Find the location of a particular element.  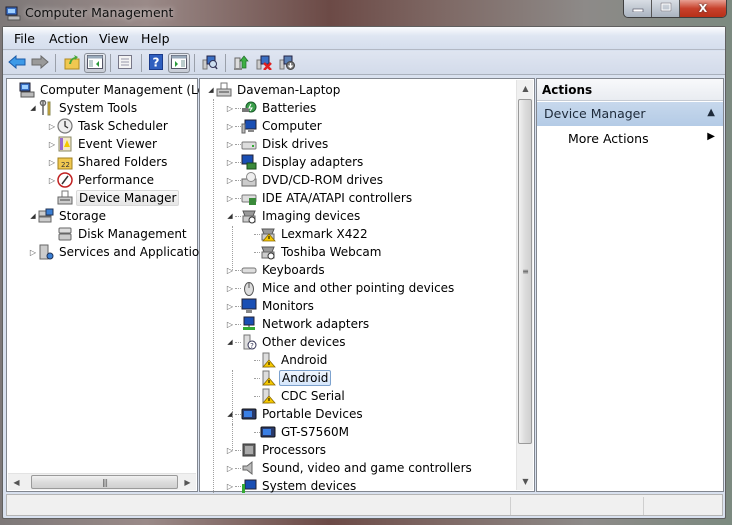

menu-bar: File Action View Help is located at coordinates (364, 38).